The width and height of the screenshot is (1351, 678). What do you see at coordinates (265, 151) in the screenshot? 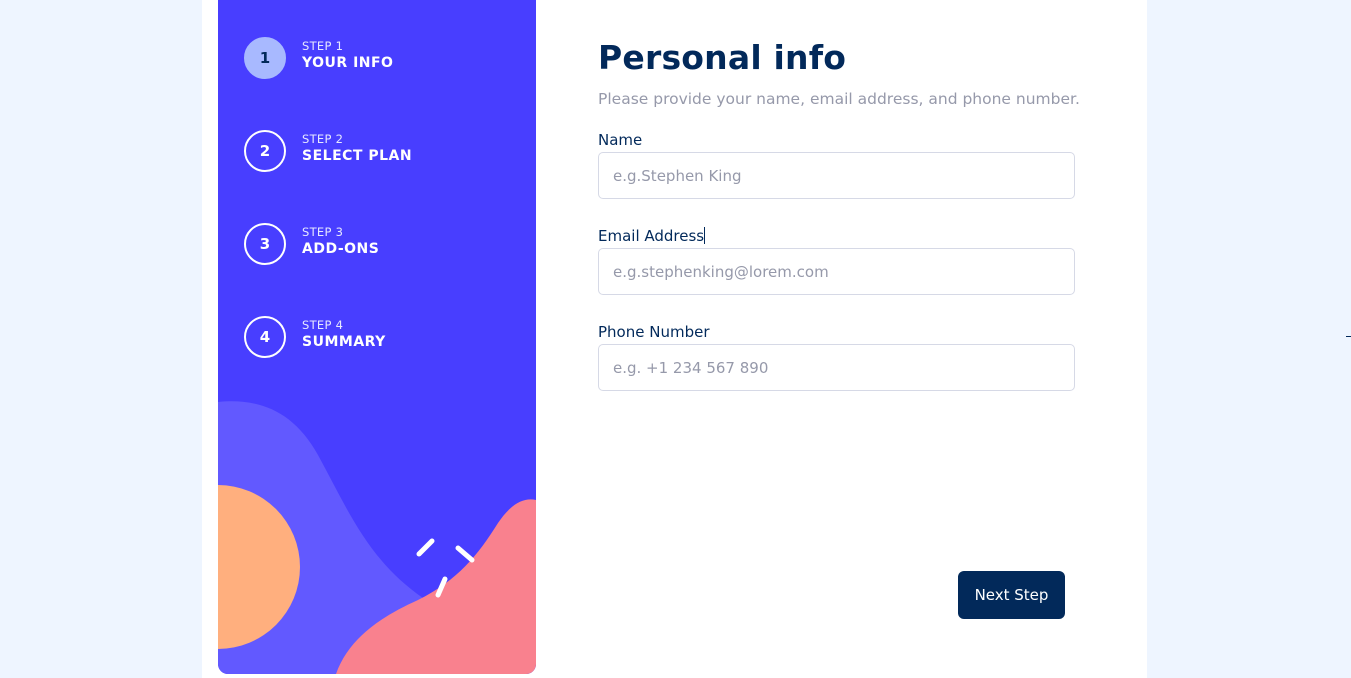
I see `step-number-badge: 2` at bounding box center [265, 151].